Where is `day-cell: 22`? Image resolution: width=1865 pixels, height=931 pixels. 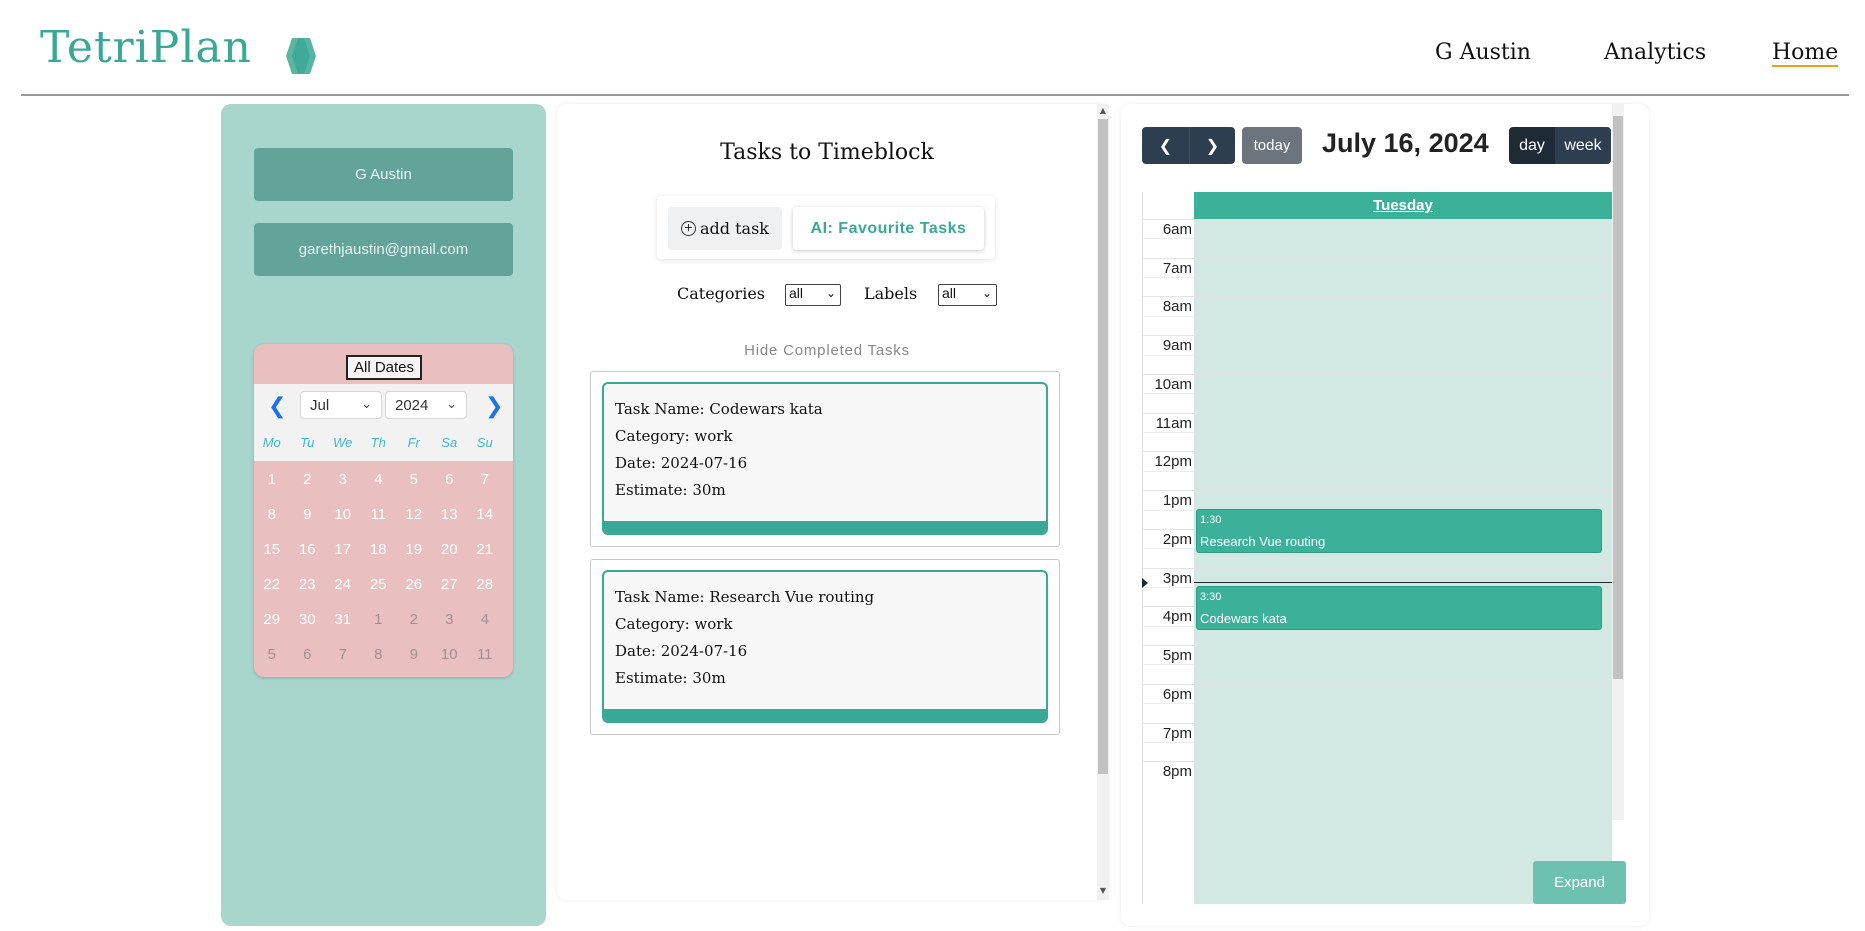 day-cell: 22 is located at coordinates (272, 586).